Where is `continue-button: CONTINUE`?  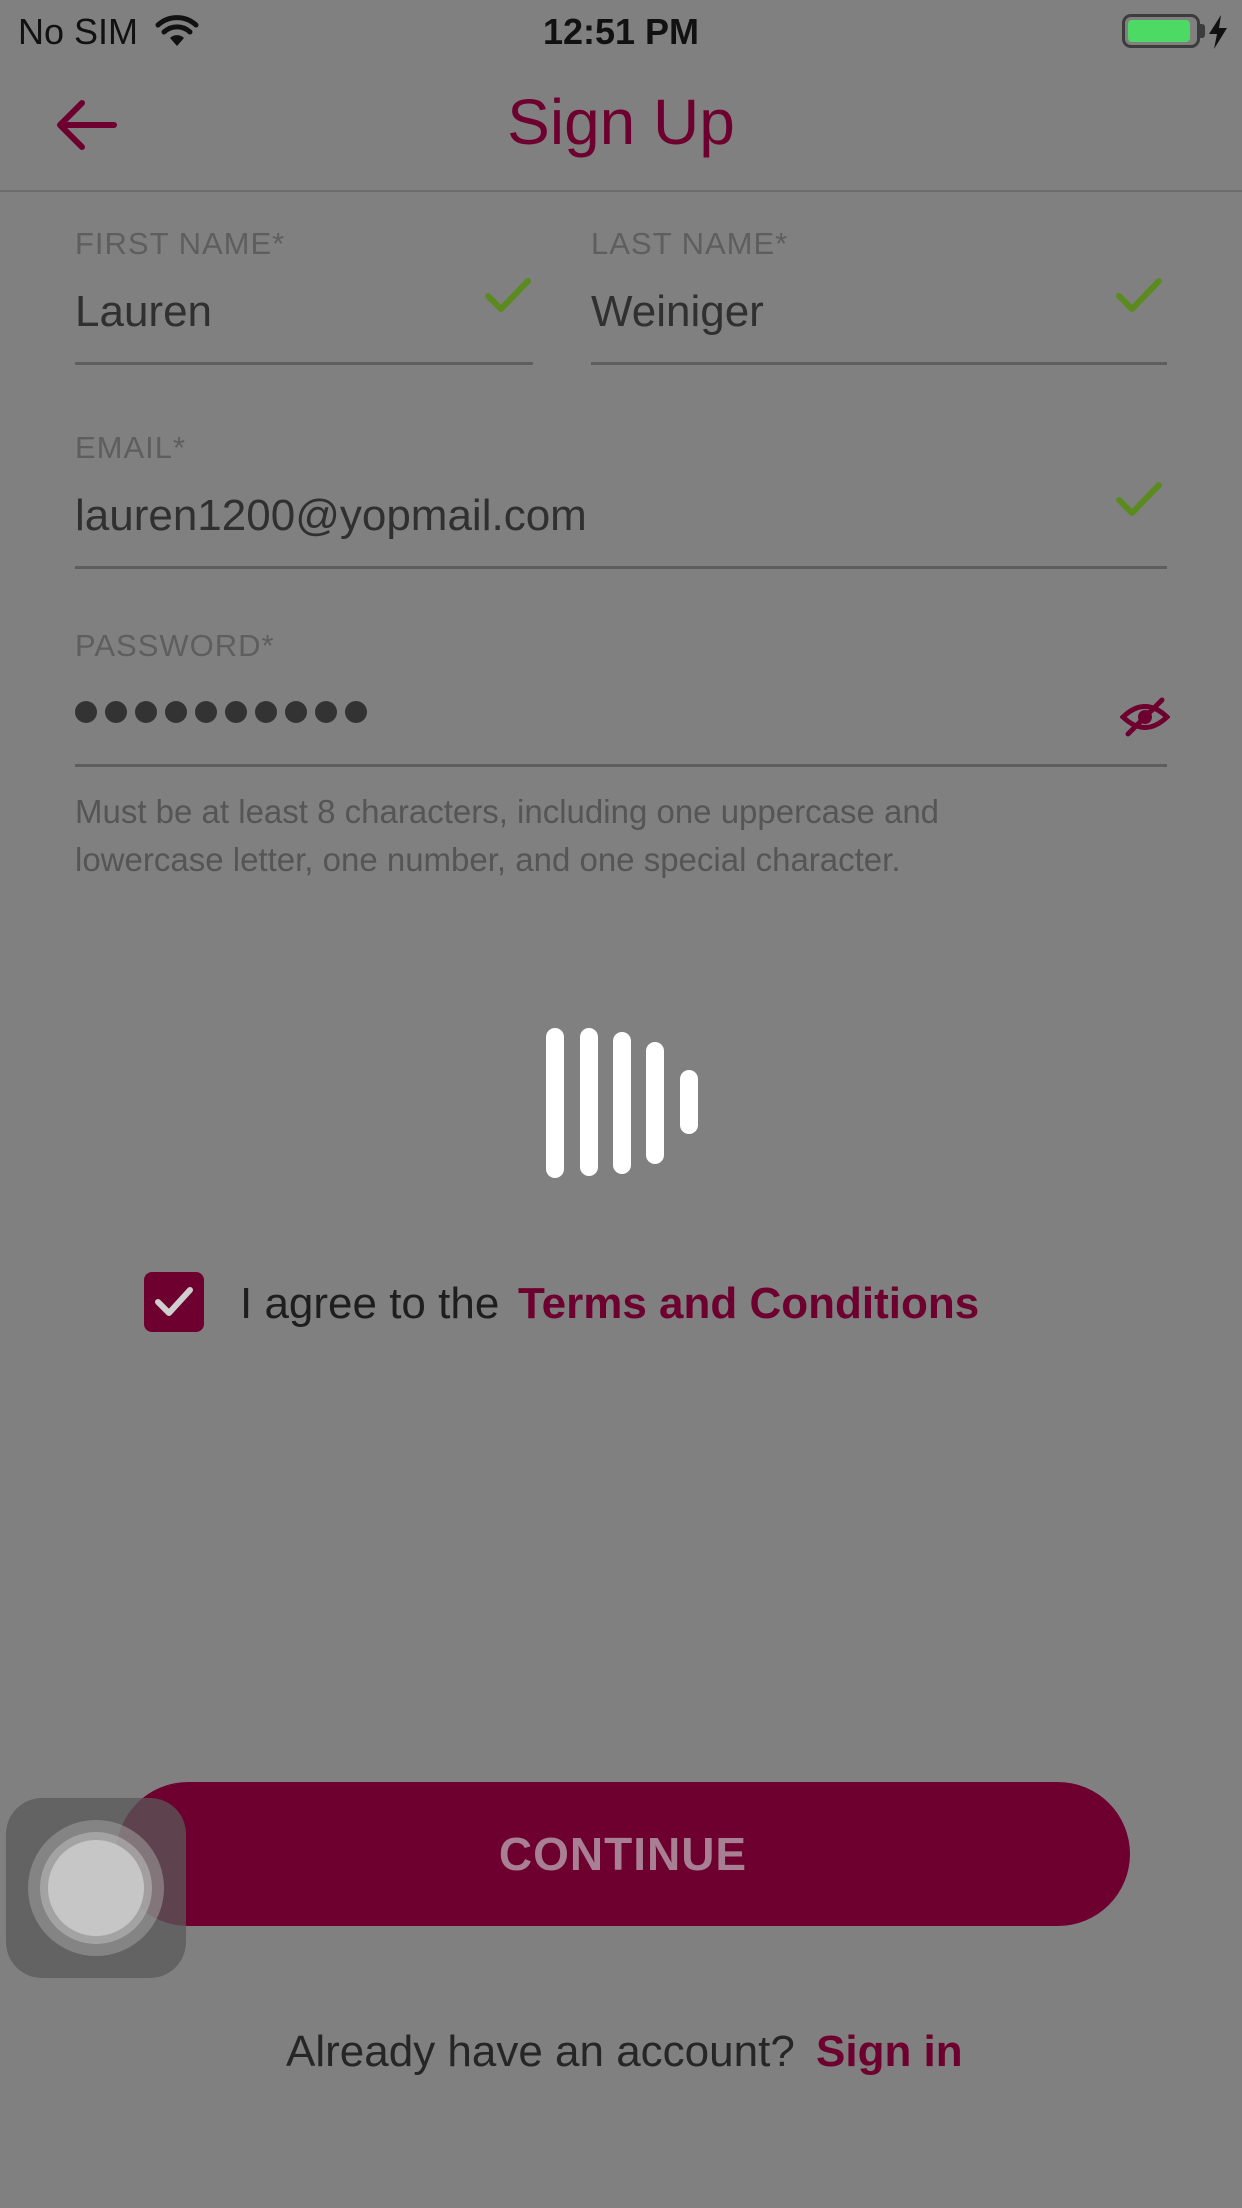 continue-button: CONTINUE is located at coordinates (623, 1854).